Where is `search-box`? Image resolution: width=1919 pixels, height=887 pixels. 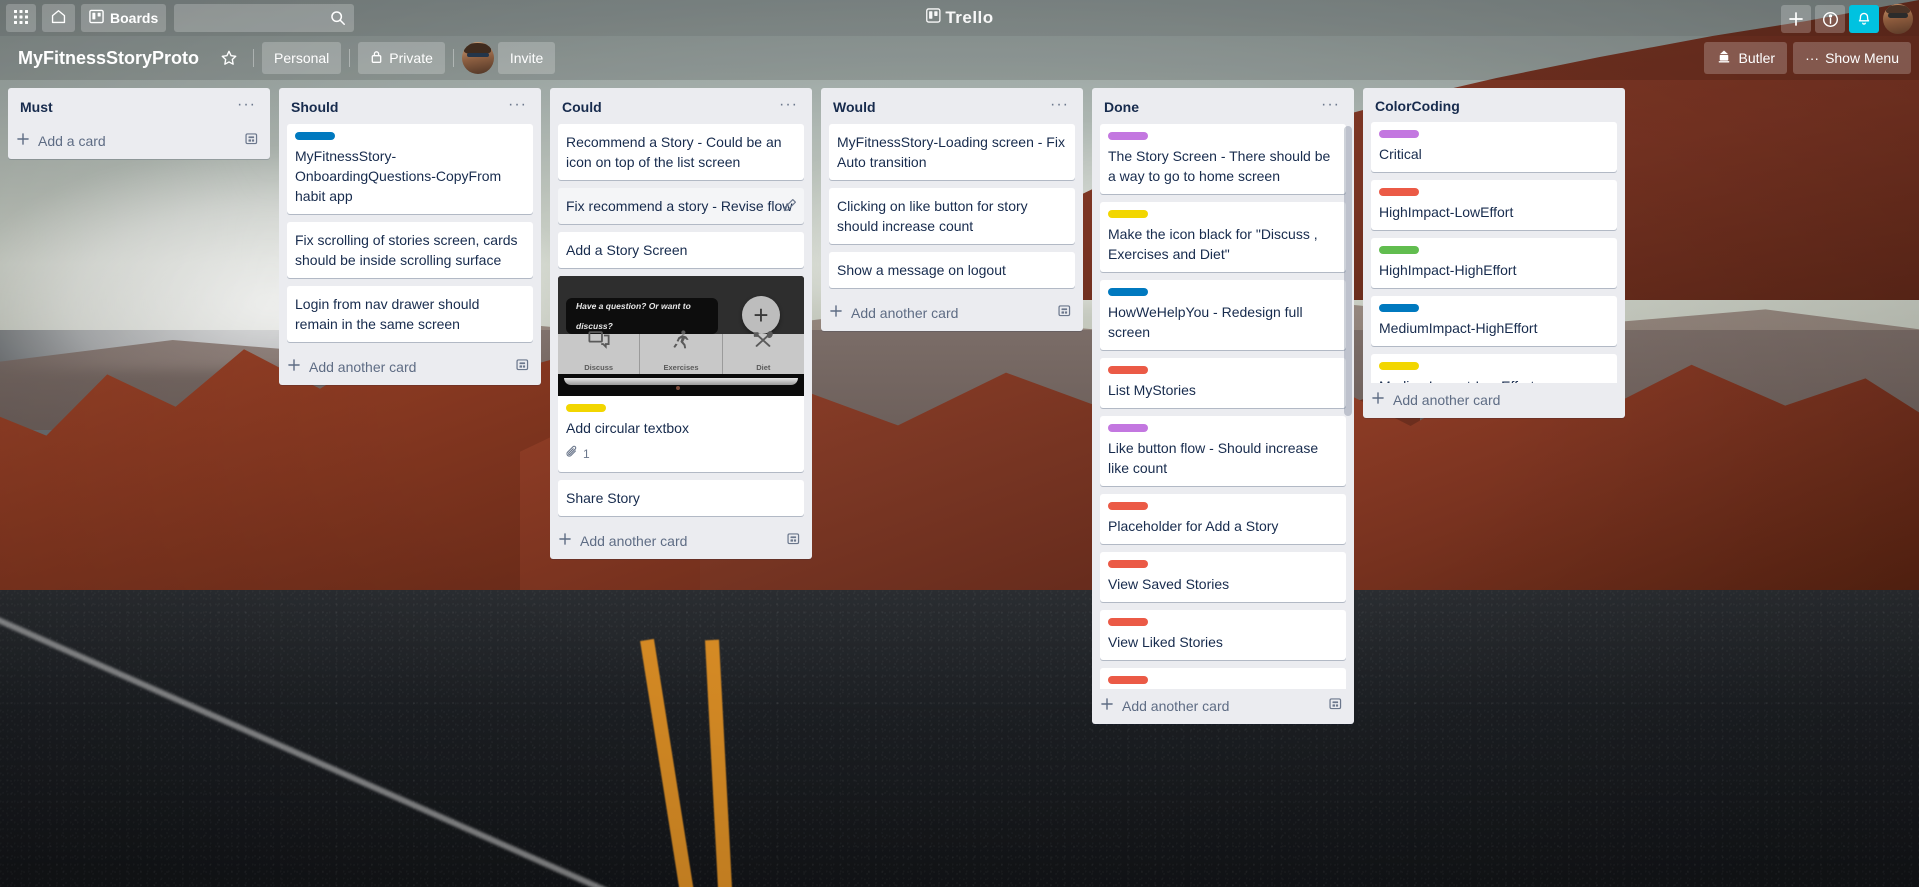 search-box is located at coordinates (264, 18).